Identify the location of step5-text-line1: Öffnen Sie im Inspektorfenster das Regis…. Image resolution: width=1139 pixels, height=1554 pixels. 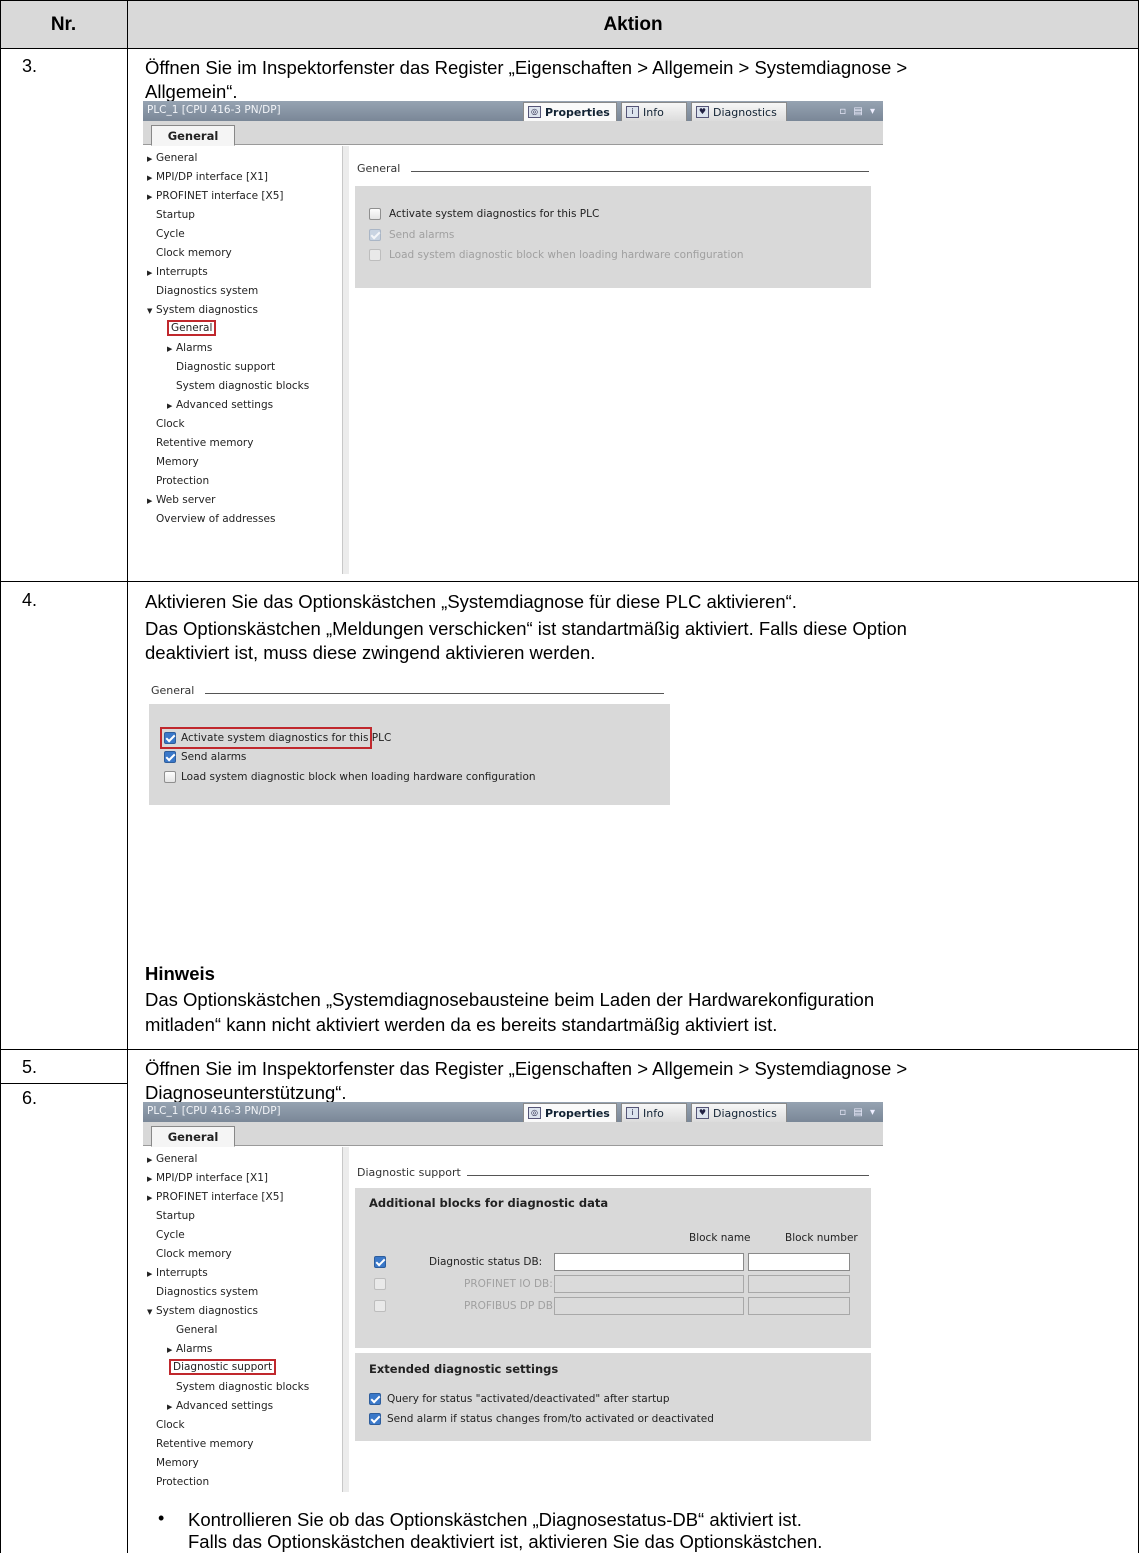
(526, 1068).